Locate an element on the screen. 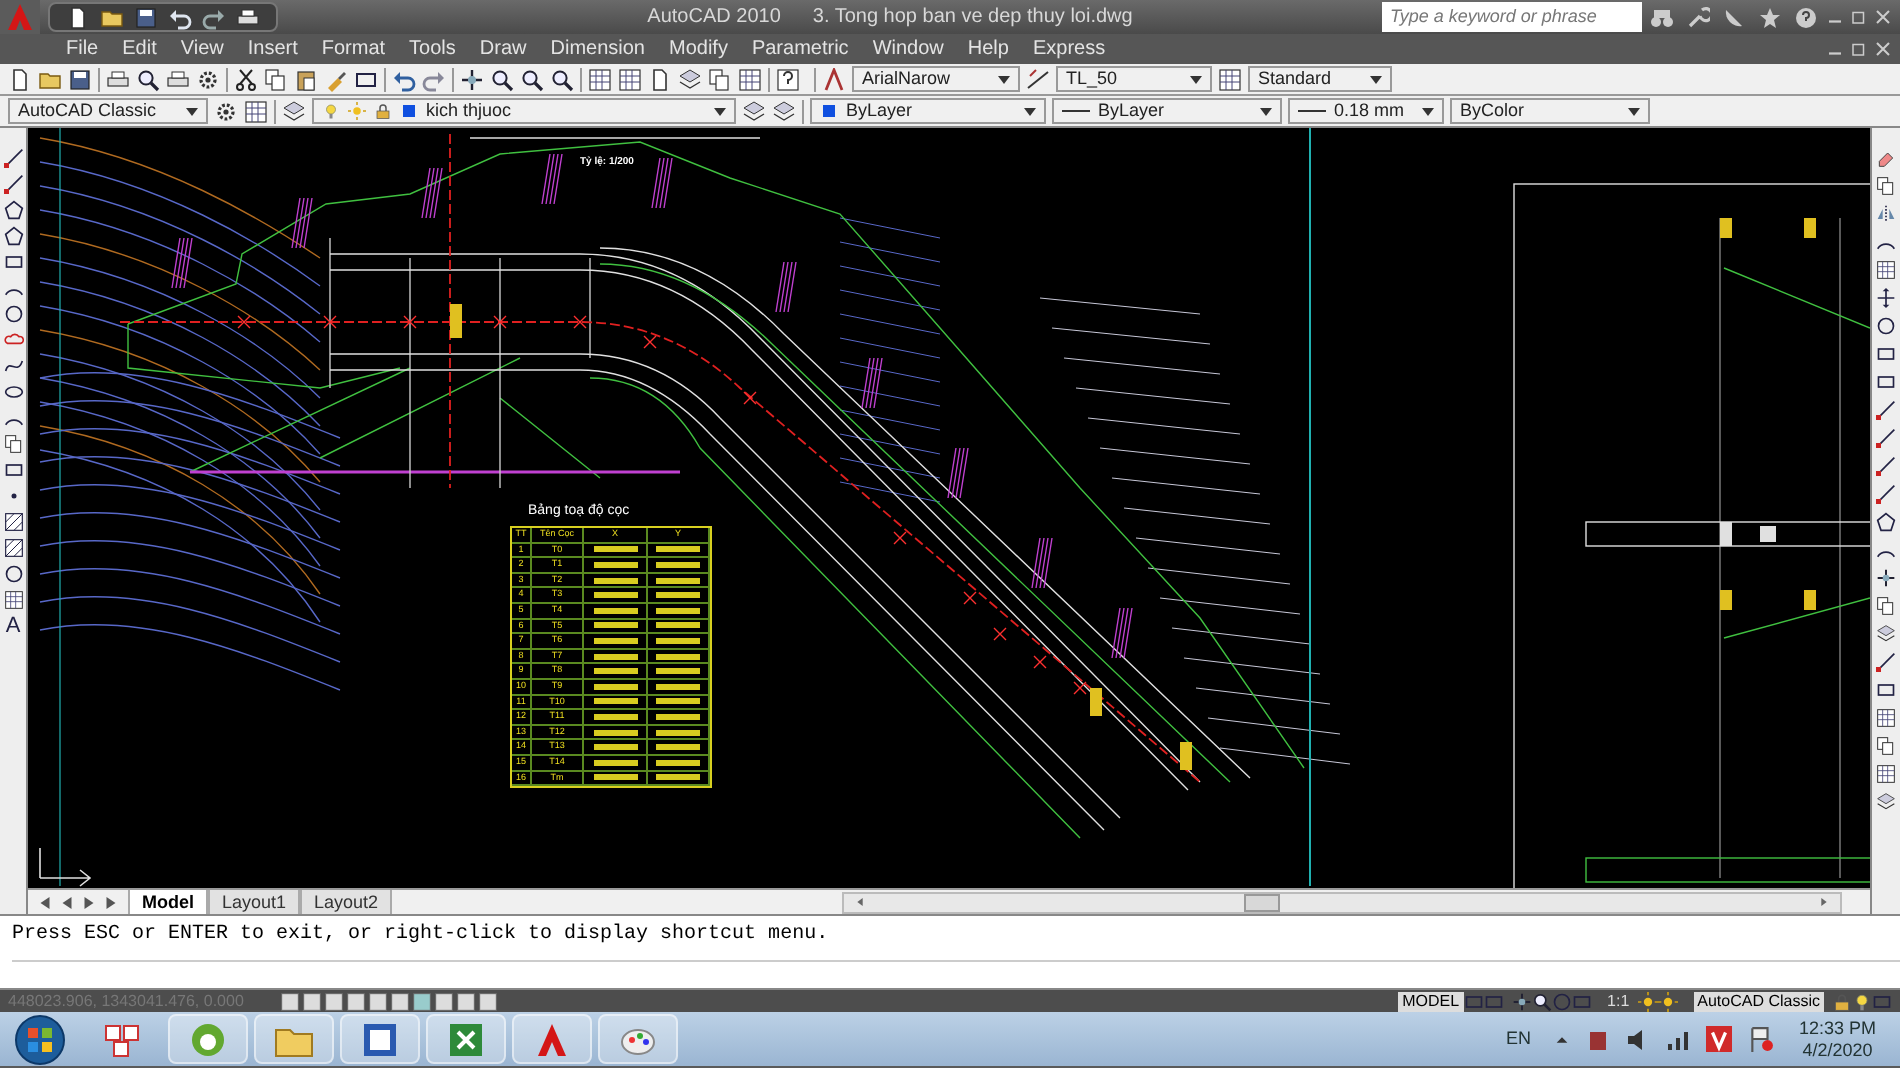 Image resolution: width=1900 pixels, height=1068 pixels. text-tool: A is located at coordinates (13, 627).